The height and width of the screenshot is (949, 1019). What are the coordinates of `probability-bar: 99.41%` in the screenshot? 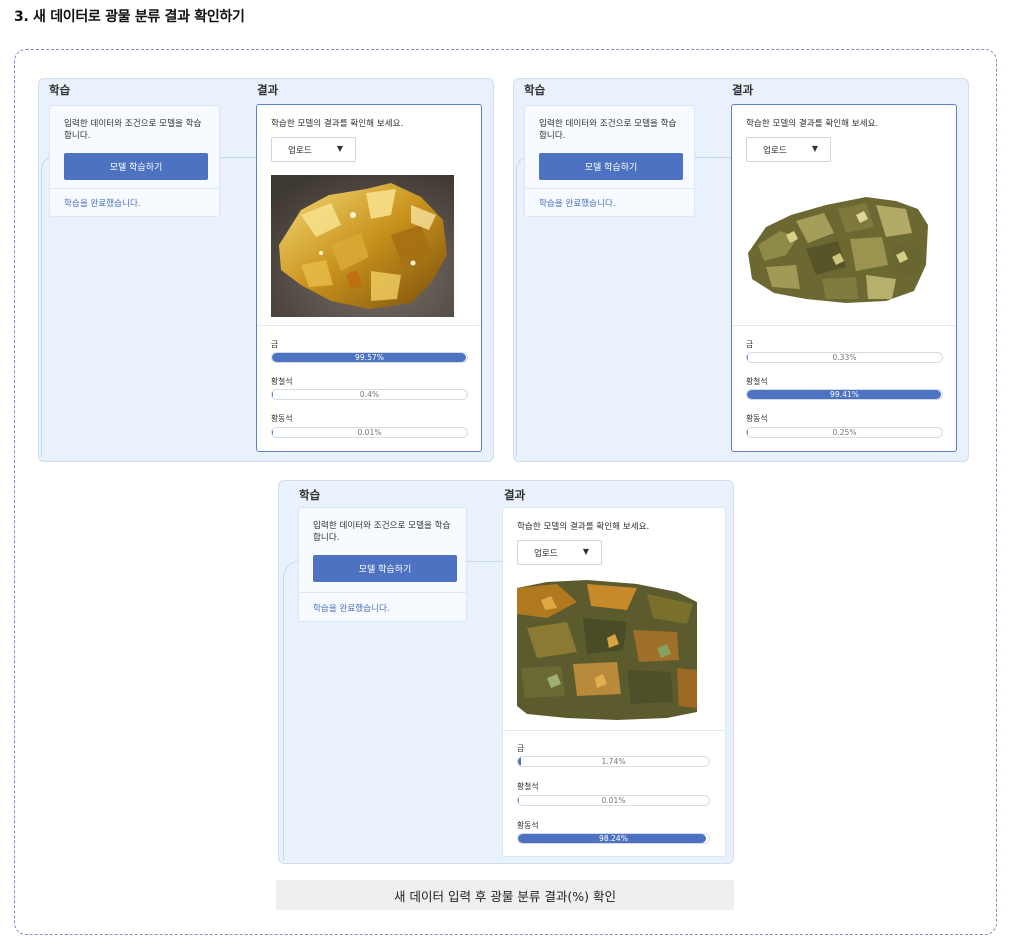 It's located at (844, 394).